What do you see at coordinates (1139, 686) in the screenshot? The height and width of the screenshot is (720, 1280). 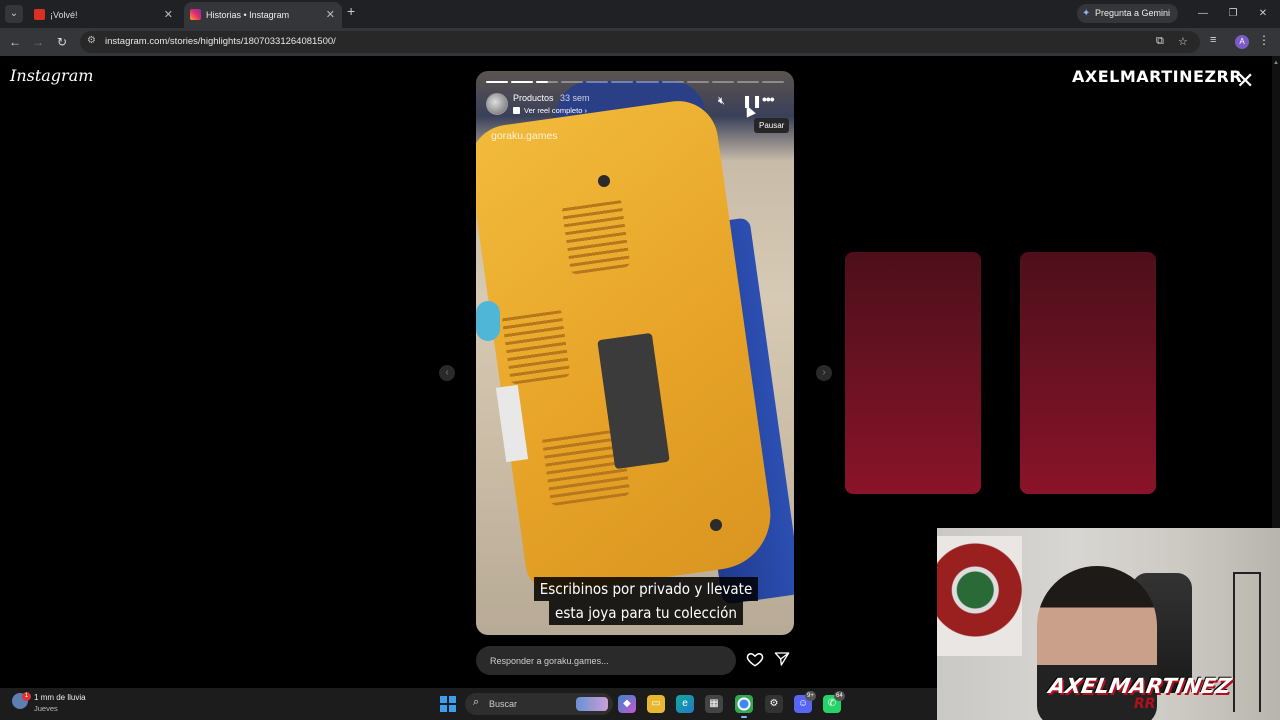 I see `streamer-logo-text: AXELMARTINEZ` at bounding box center [1139, 686].